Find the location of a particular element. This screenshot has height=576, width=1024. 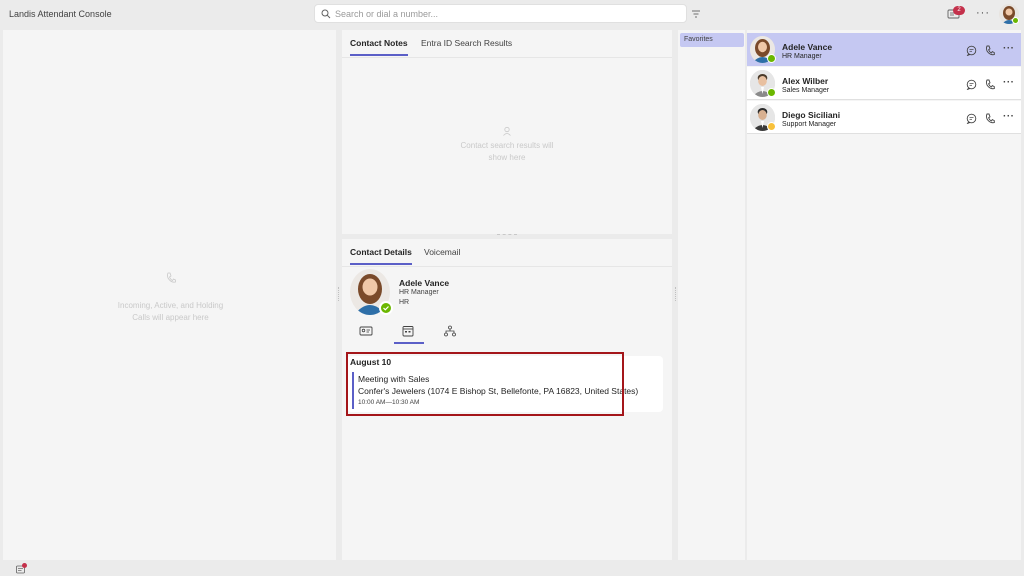

presence-away-icon is located at coordinates (771, 126).